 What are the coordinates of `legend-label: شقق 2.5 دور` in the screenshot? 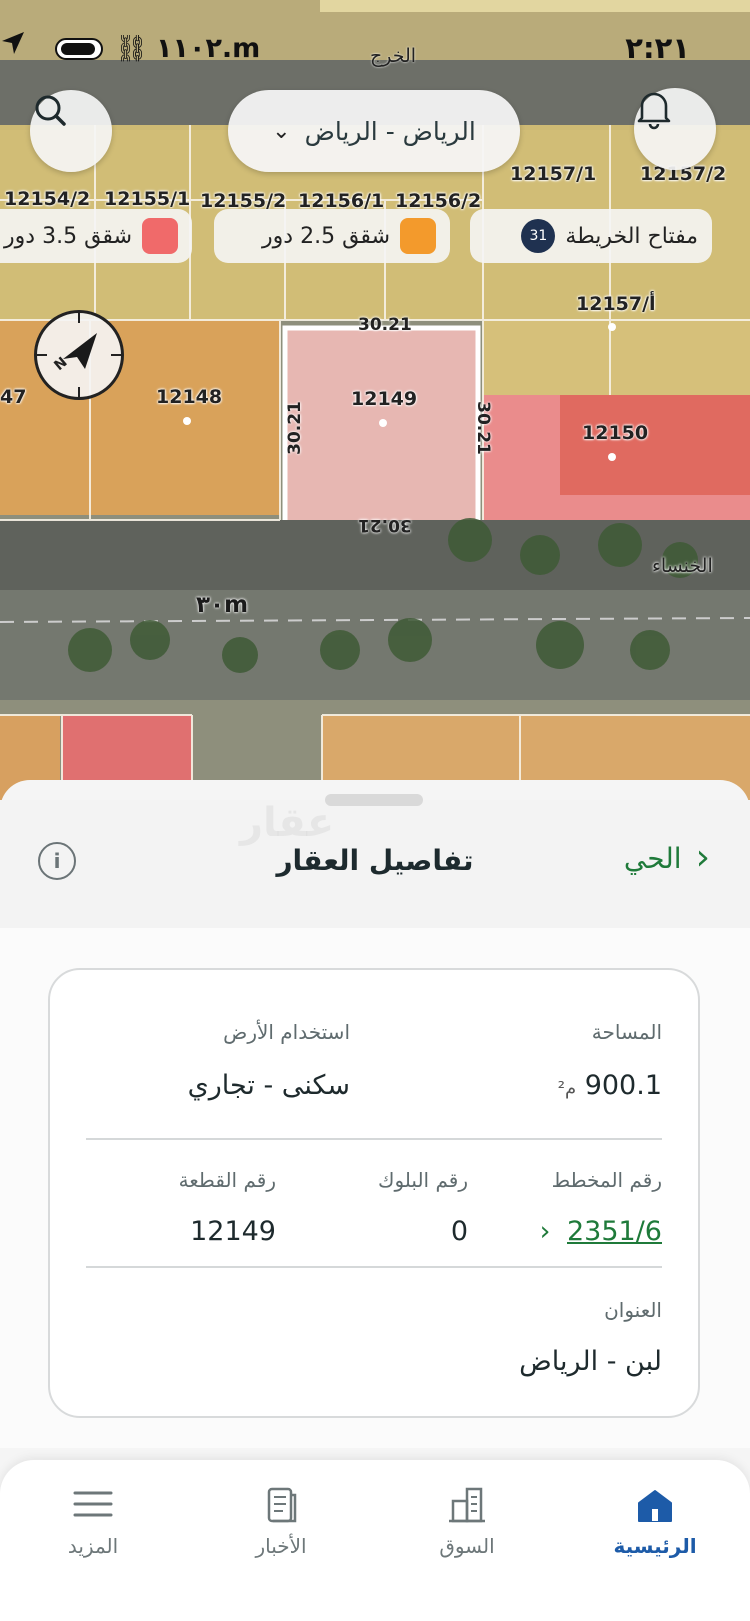 It's located at (326, 236).